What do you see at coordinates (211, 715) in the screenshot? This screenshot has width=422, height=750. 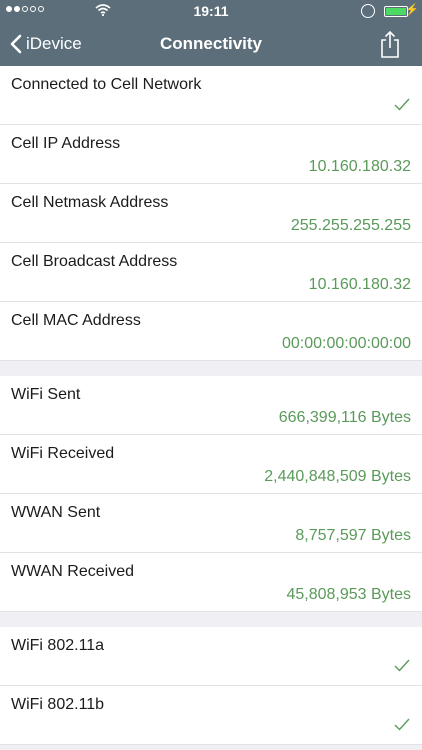 I see `row-wifi-802-11b: WiFi 802.11b` at bounding box center [211, 715].